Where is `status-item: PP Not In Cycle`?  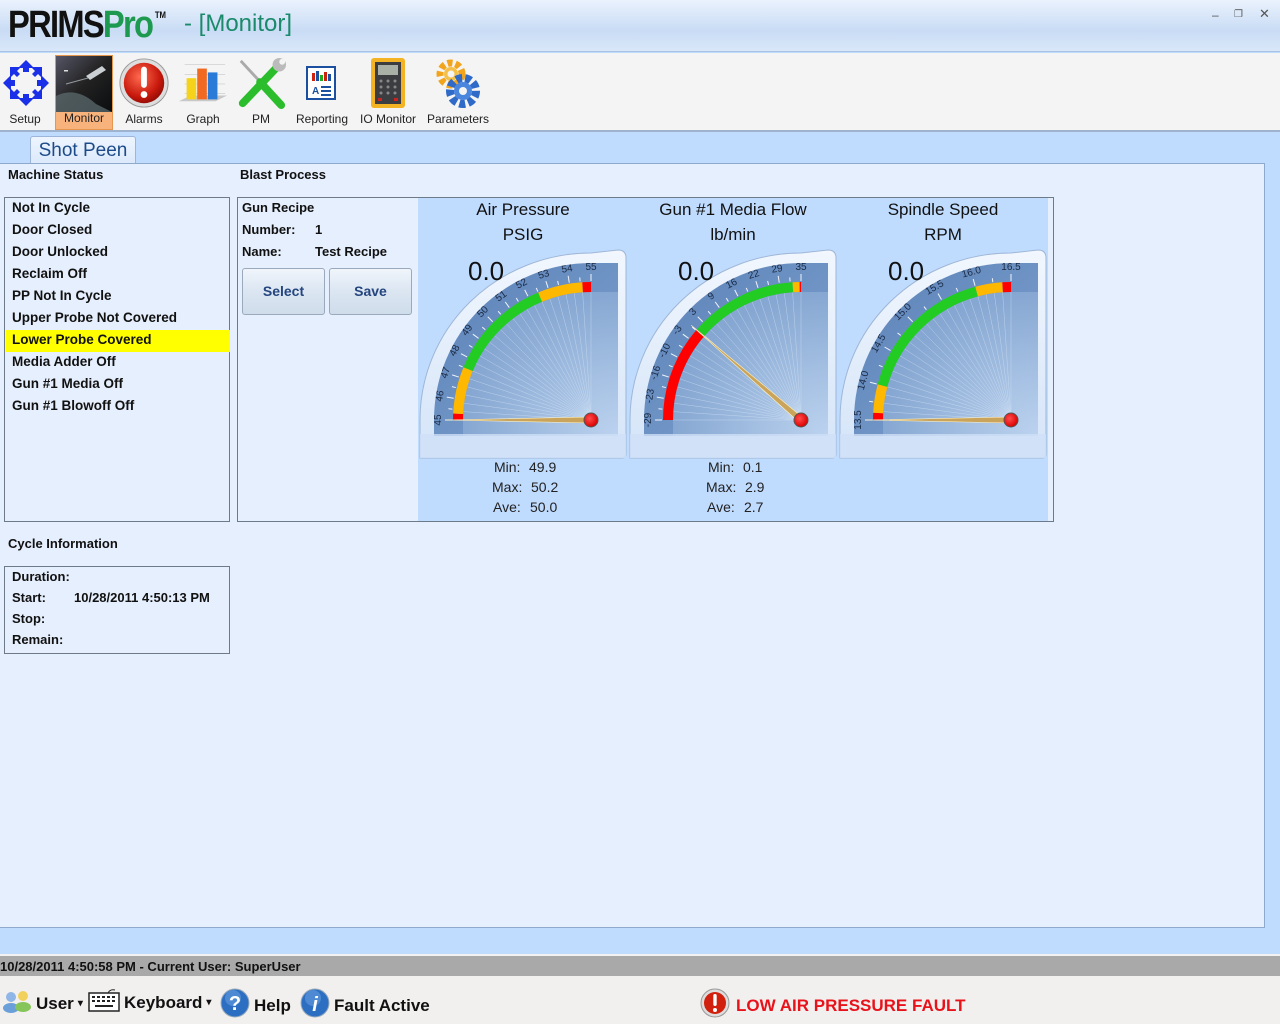 status-item: PP Not In Cycle is located at coordinates (62, 295).